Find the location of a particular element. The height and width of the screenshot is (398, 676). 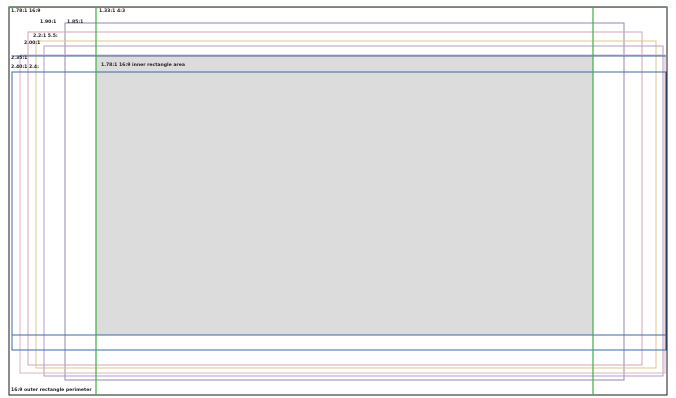

label-2-35: 2.35:1 is located at coordinates (19, 58).